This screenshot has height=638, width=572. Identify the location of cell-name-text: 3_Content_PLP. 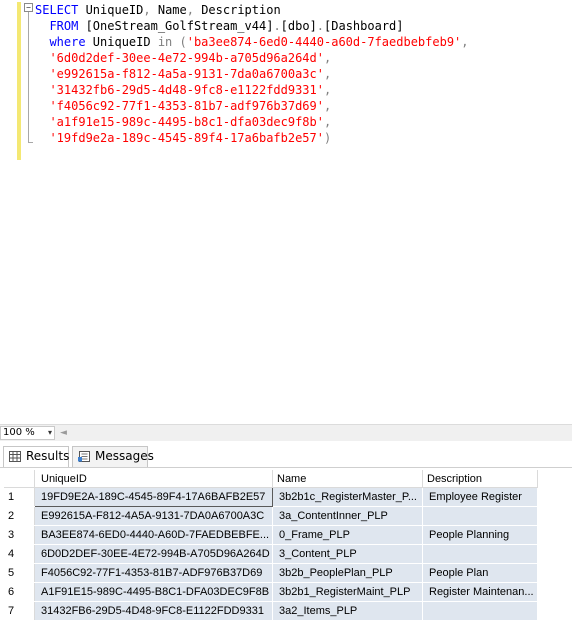
(318, 554).